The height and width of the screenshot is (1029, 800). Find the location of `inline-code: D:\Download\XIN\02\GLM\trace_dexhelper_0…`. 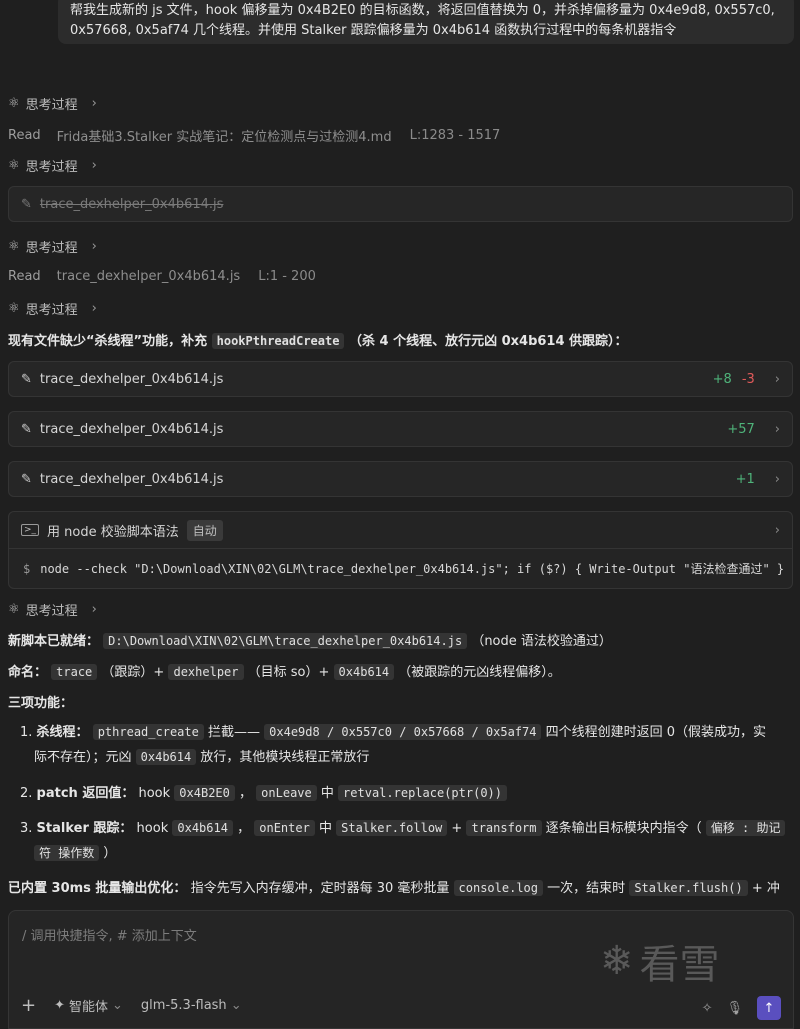

inline-code: D:\Download\XIN\02\GLM\trace_dexhelper_0… is located at coordinates (285, 641).